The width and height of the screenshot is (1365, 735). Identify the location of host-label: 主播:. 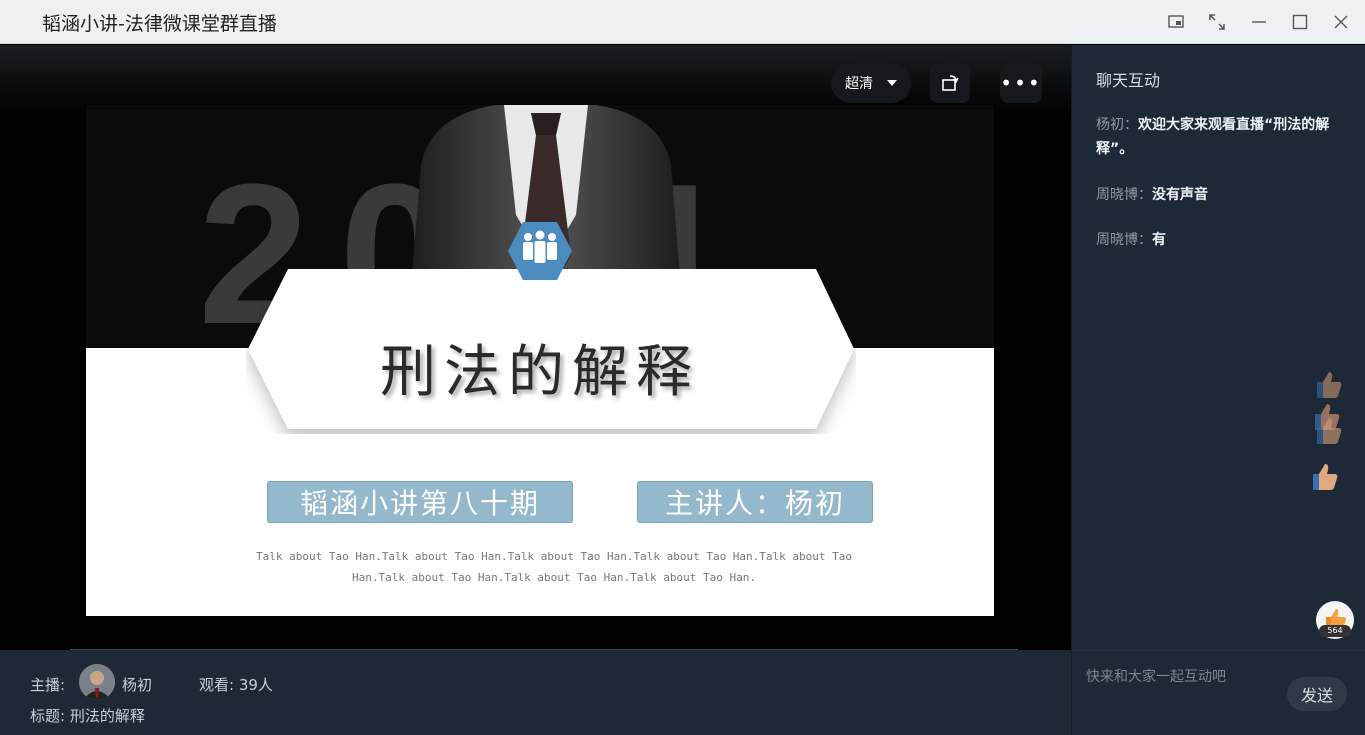
(48, 685).